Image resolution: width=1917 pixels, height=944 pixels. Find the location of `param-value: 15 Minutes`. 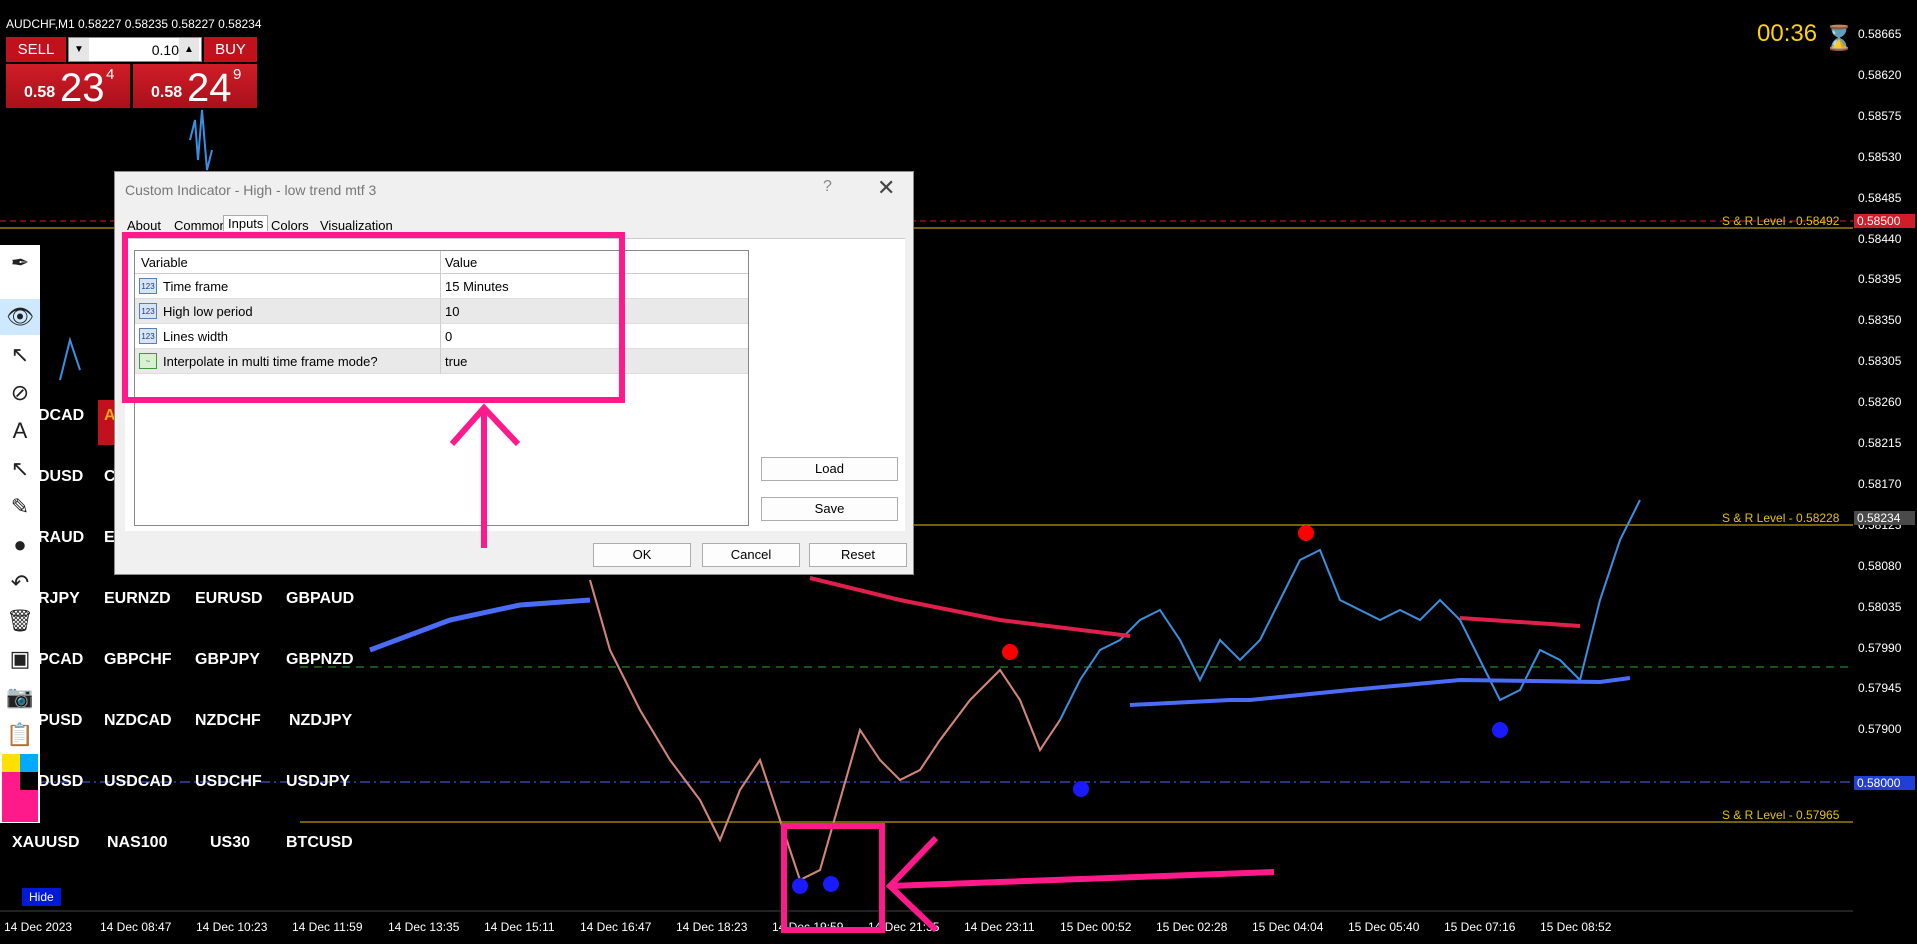

param-value: 15 Minutes is located at coordinates (477, 286).